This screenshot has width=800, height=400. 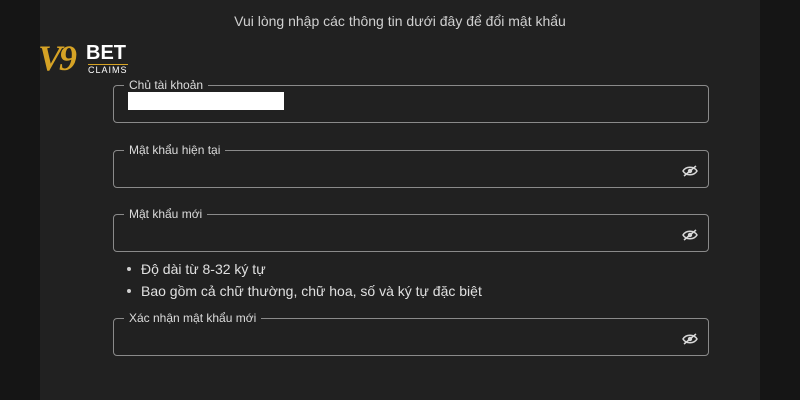 I want to click on confirm-password-label: Xác nhận mật khẩu mới, so click(x=193, y=318).